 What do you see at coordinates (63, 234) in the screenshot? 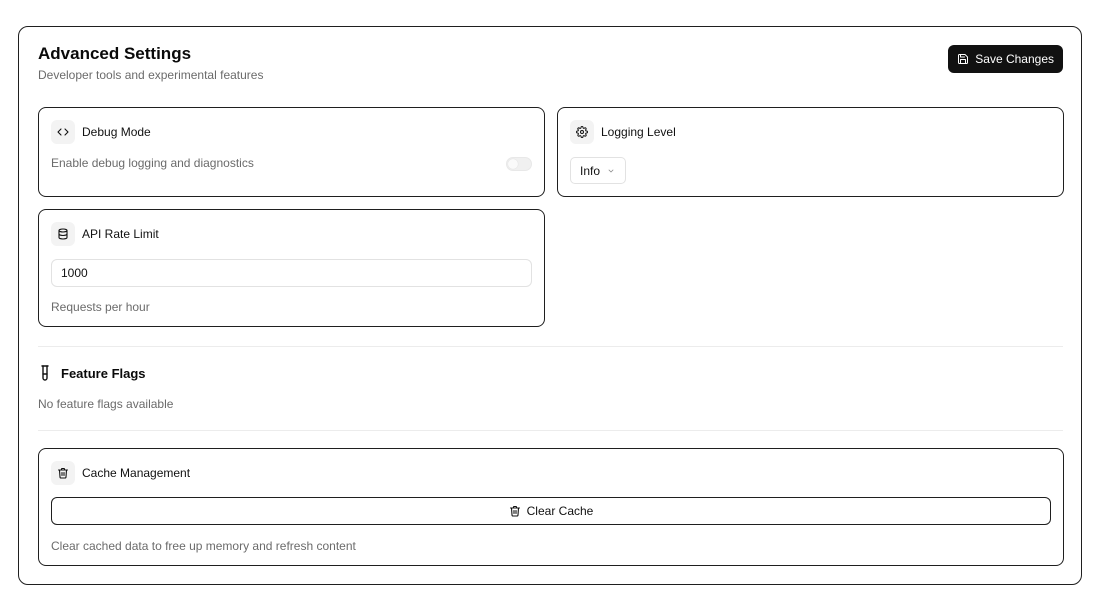
I see `database-icon` at bounding box center [63, 234].